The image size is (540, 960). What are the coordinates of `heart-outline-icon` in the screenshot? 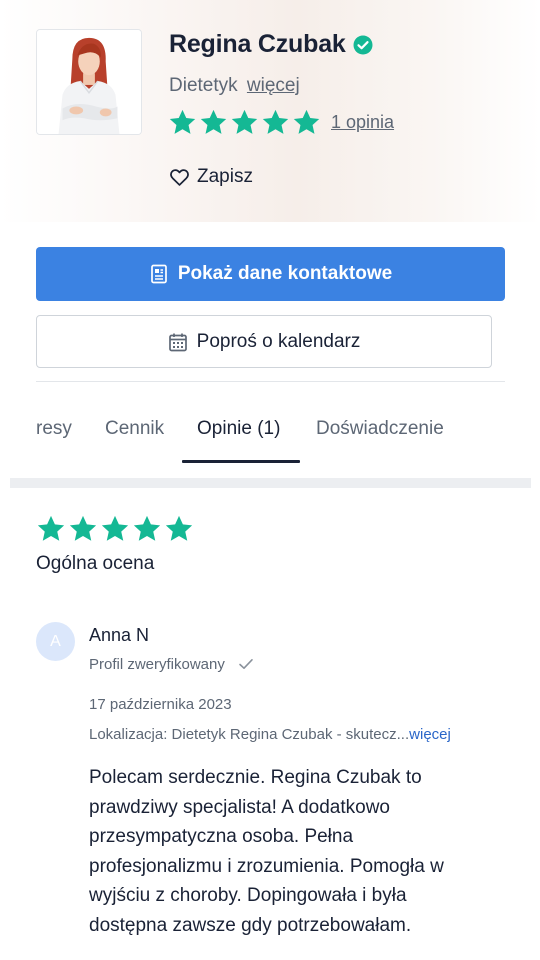 It's located at (179, 177).